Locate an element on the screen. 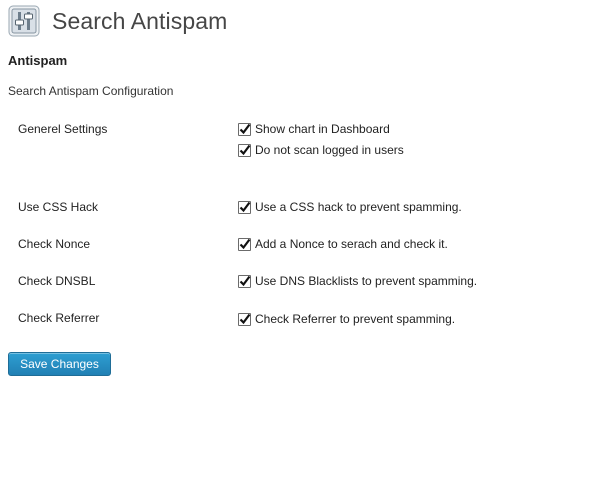 This screenshot has height=498, width=611. check-dnsbl-checkbox is located at coordinates (244, 281).